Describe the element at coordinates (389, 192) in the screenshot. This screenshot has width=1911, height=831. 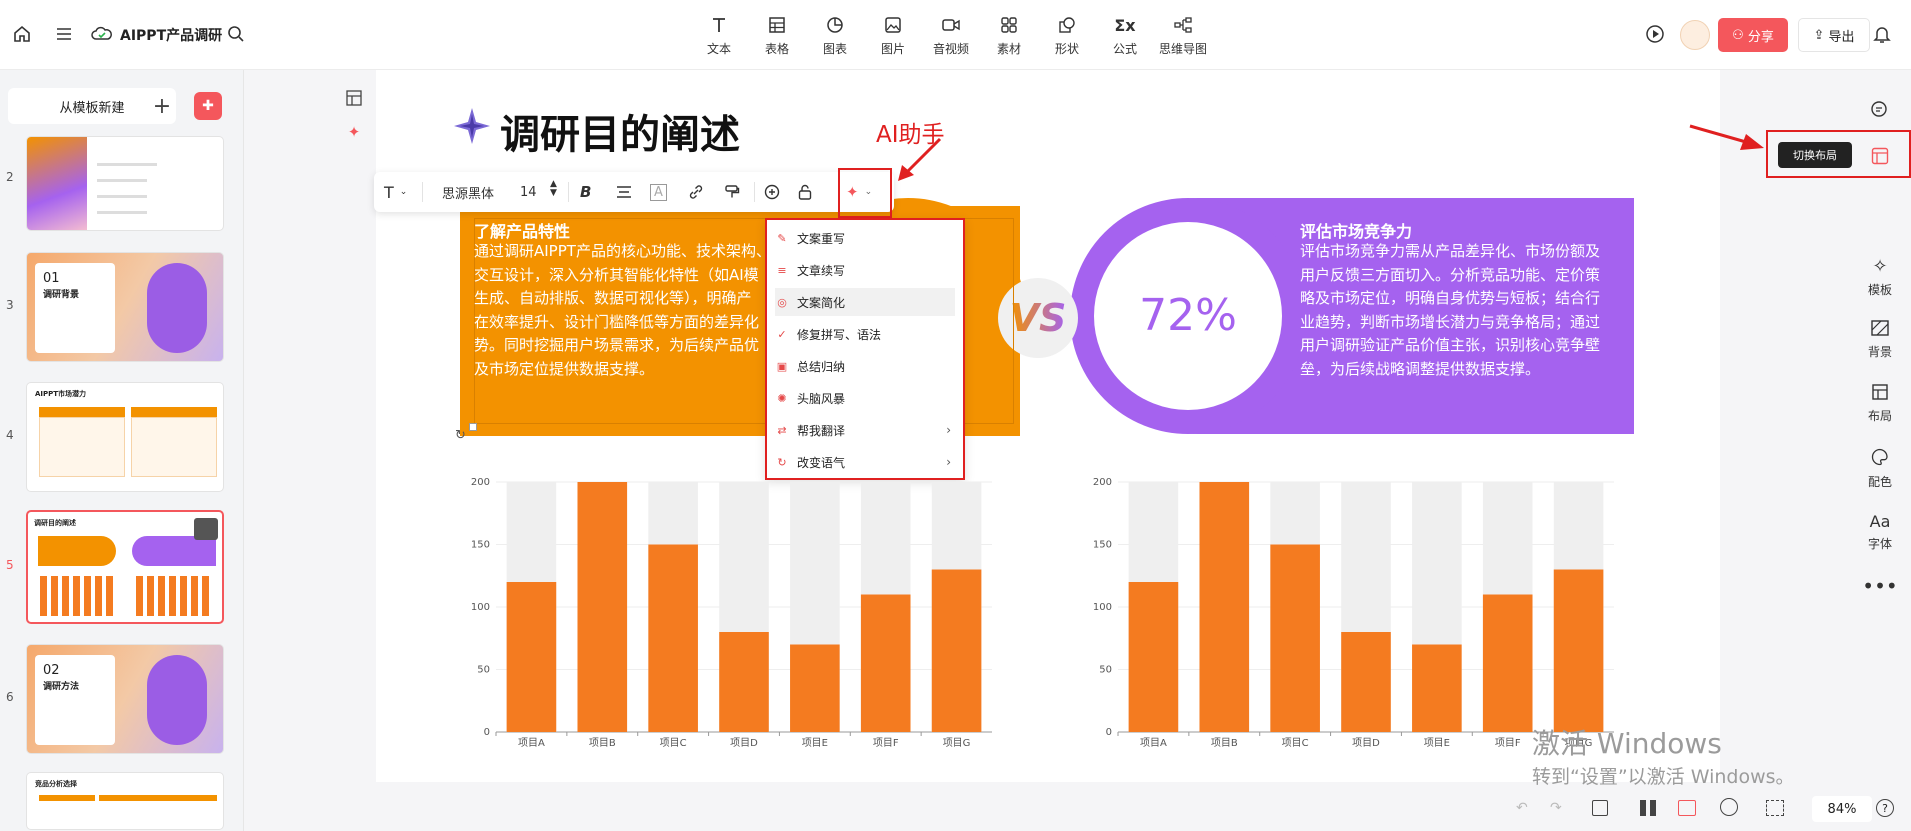
I see `text-style-icon: T` at that location.